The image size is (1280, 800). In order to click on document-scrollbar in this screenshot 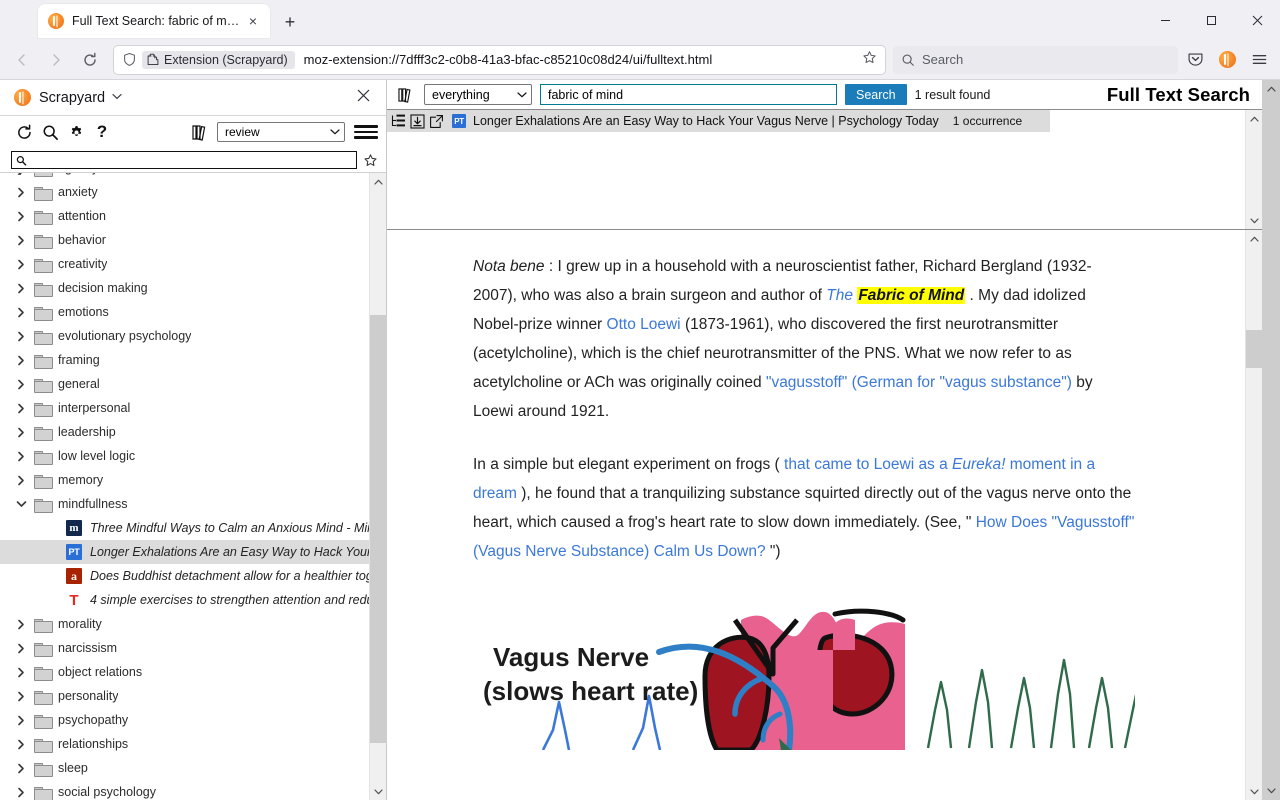, I will do `click(1254, 515)`.